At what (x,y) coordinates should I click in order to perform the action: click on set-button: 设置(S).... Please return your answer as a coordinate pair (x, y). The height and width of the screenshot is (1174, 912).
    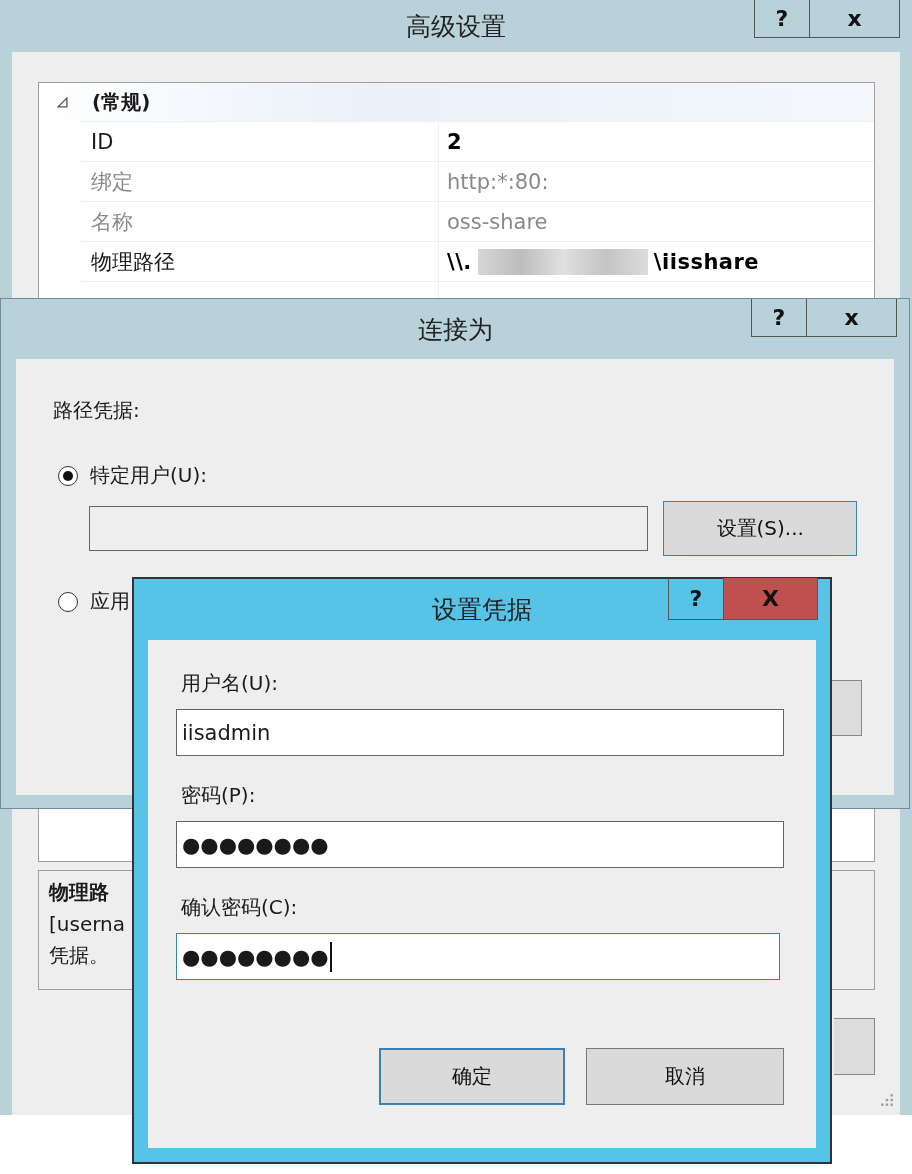
    Looking at the image, I should click on (760, 528).